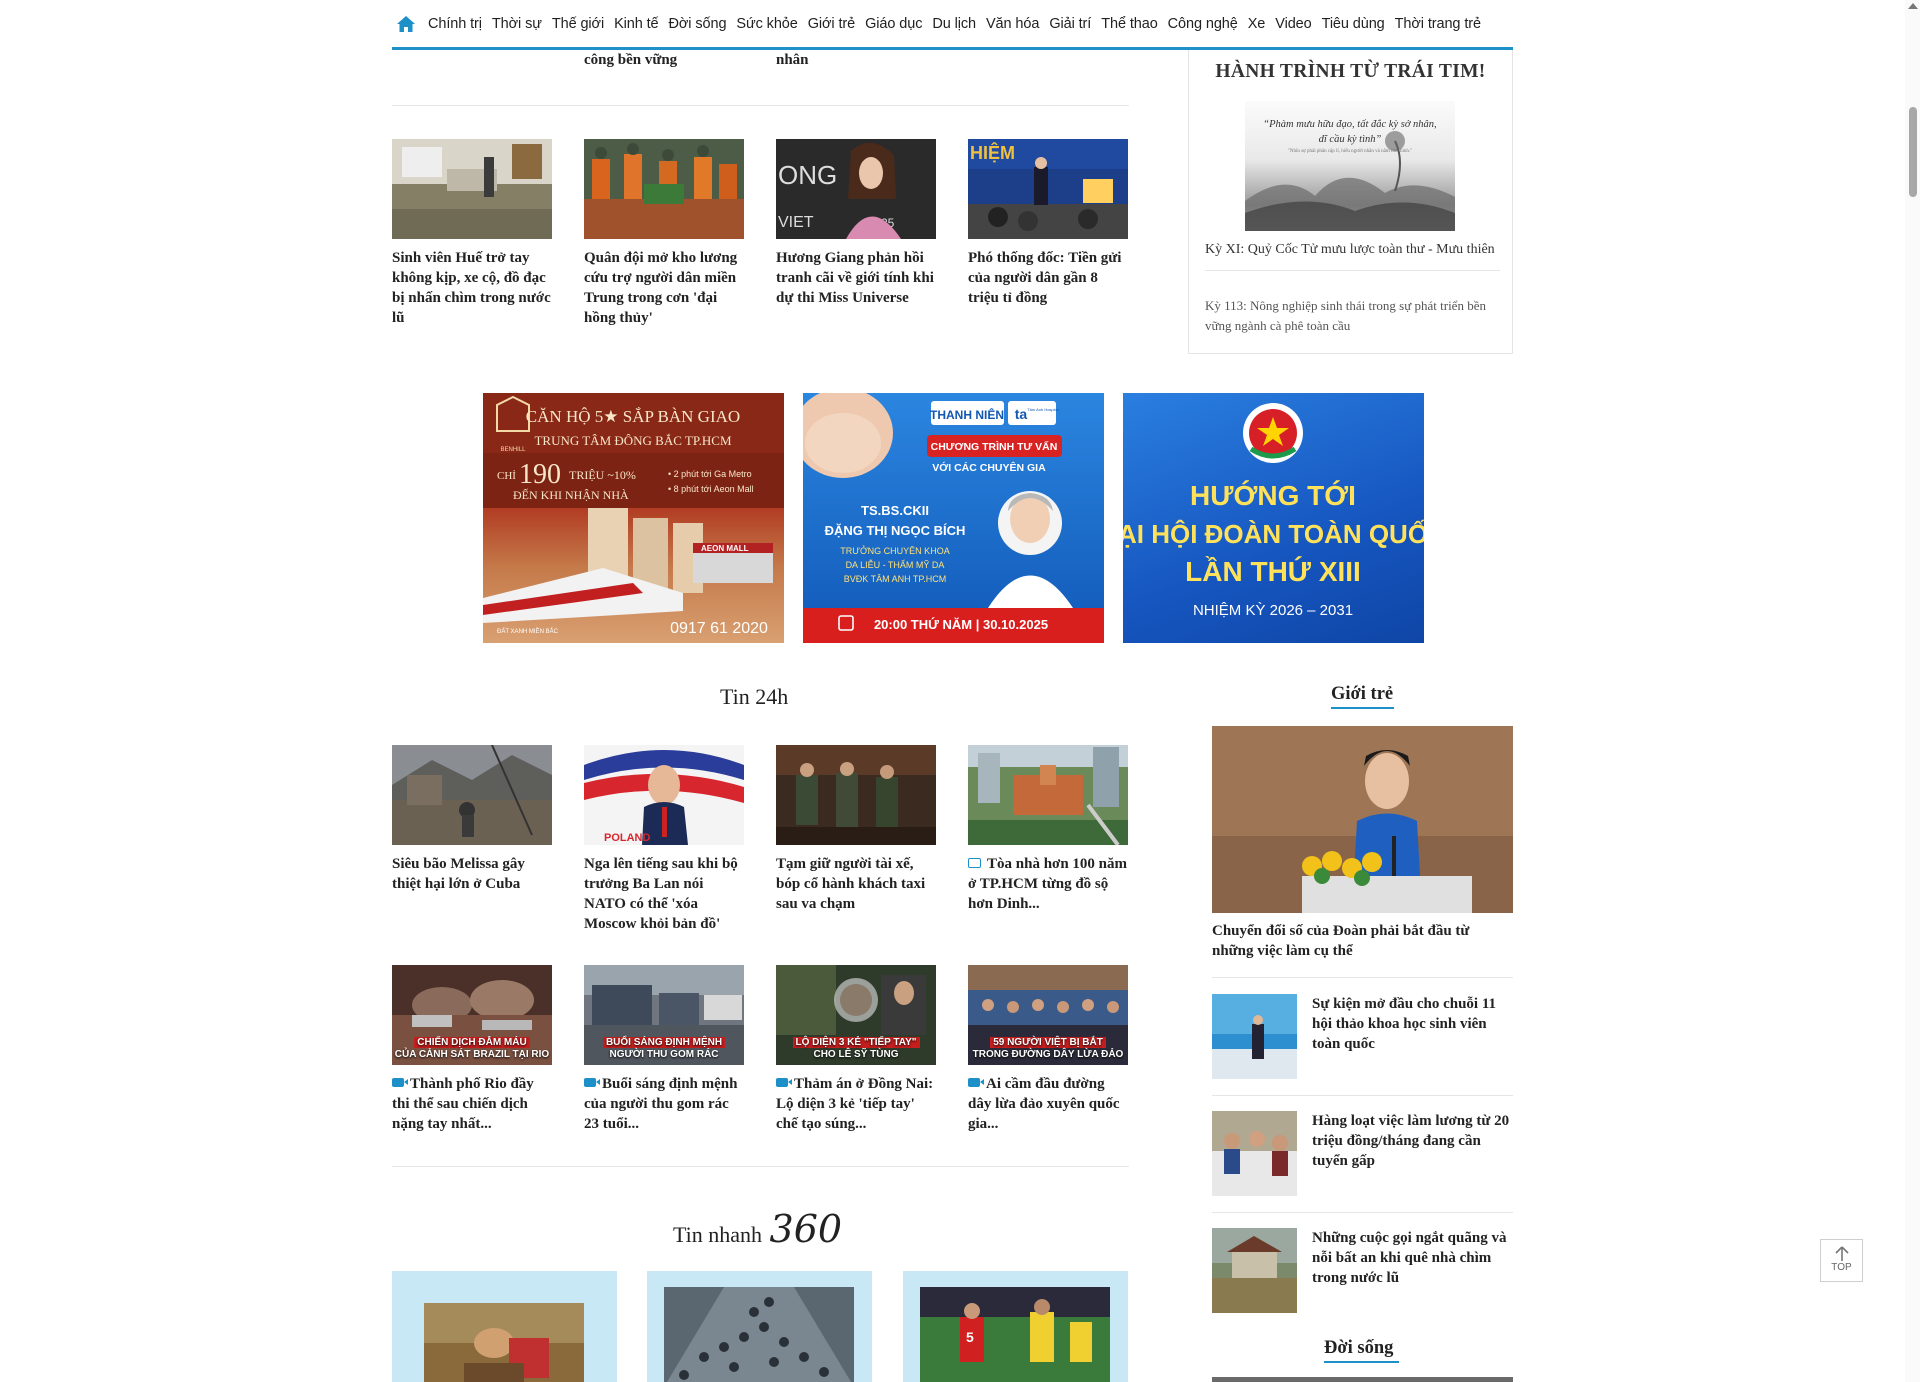 This screenshot has height=1382, width=1920. What do you see at coordinates (1913, 6) in the screenshot?
I see `scroll-up-arrow-icon` at bounding box center [1913, 6].